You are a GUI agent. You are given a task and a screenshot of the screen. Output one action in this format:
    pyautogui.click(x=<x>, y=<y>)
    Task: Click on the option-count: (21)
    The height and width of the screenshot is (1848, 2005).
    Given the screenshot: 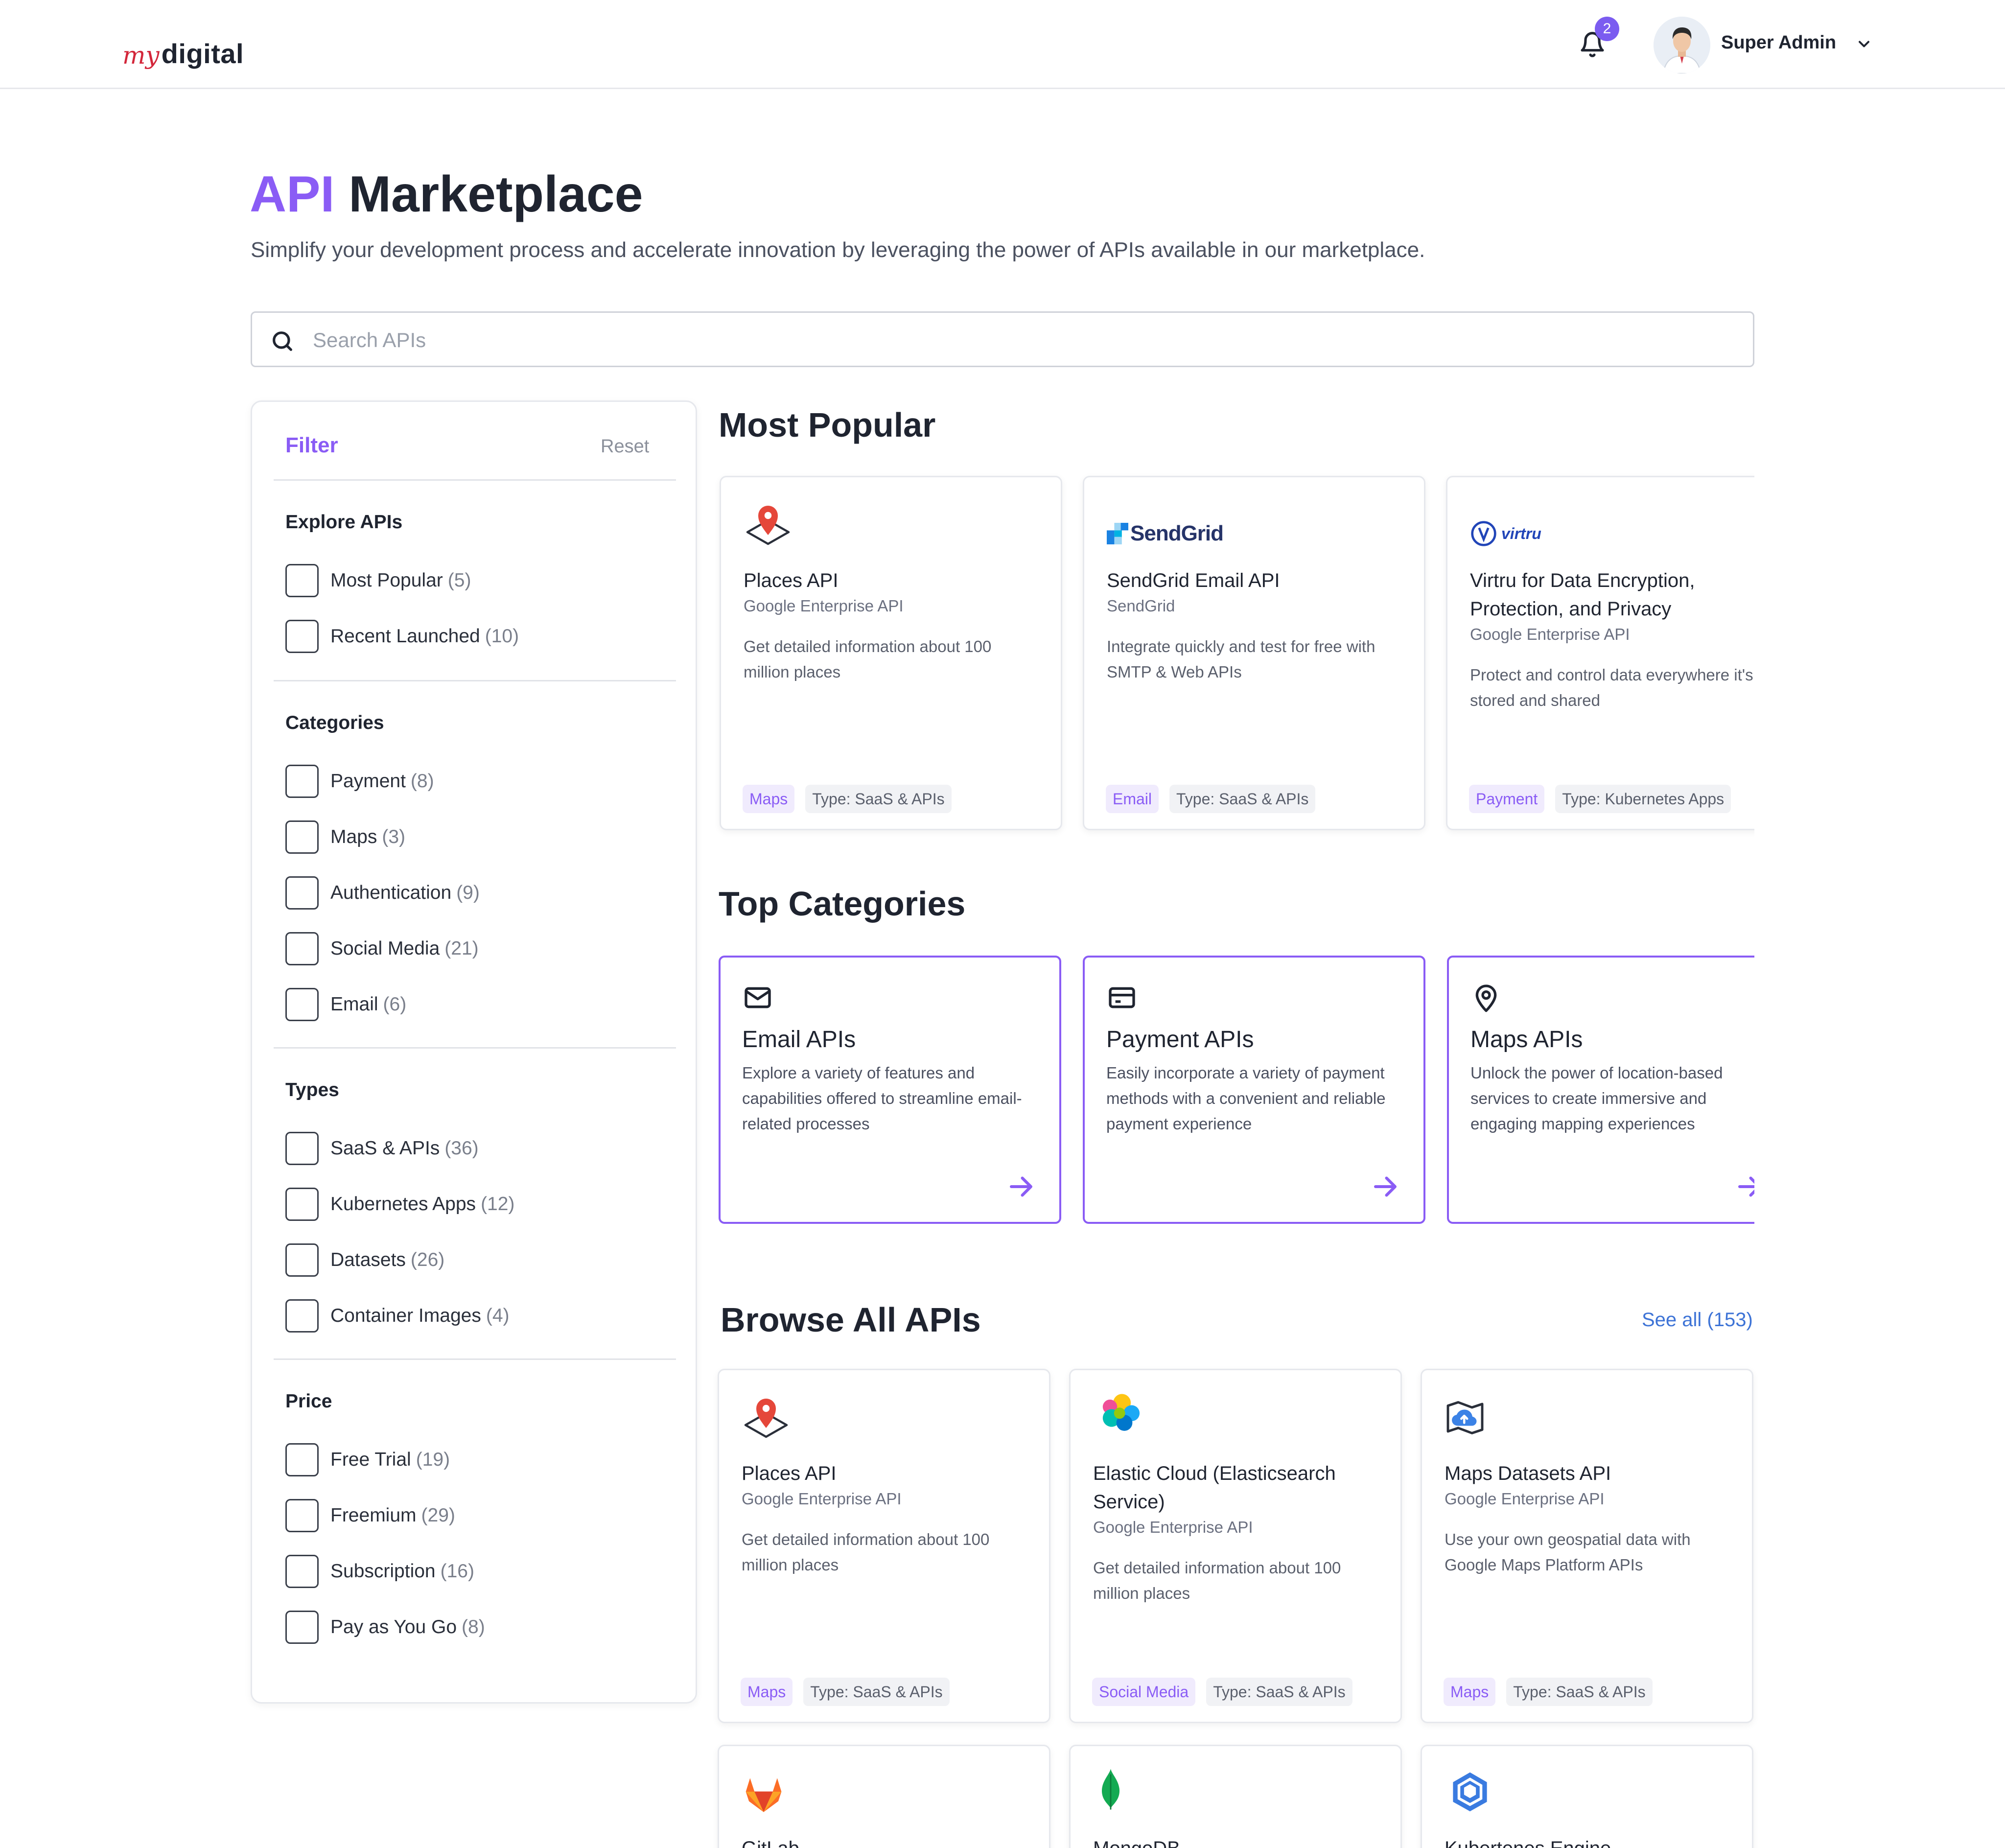 What is the action you would take?
    pyautogui.click(x=461, y=948)
    